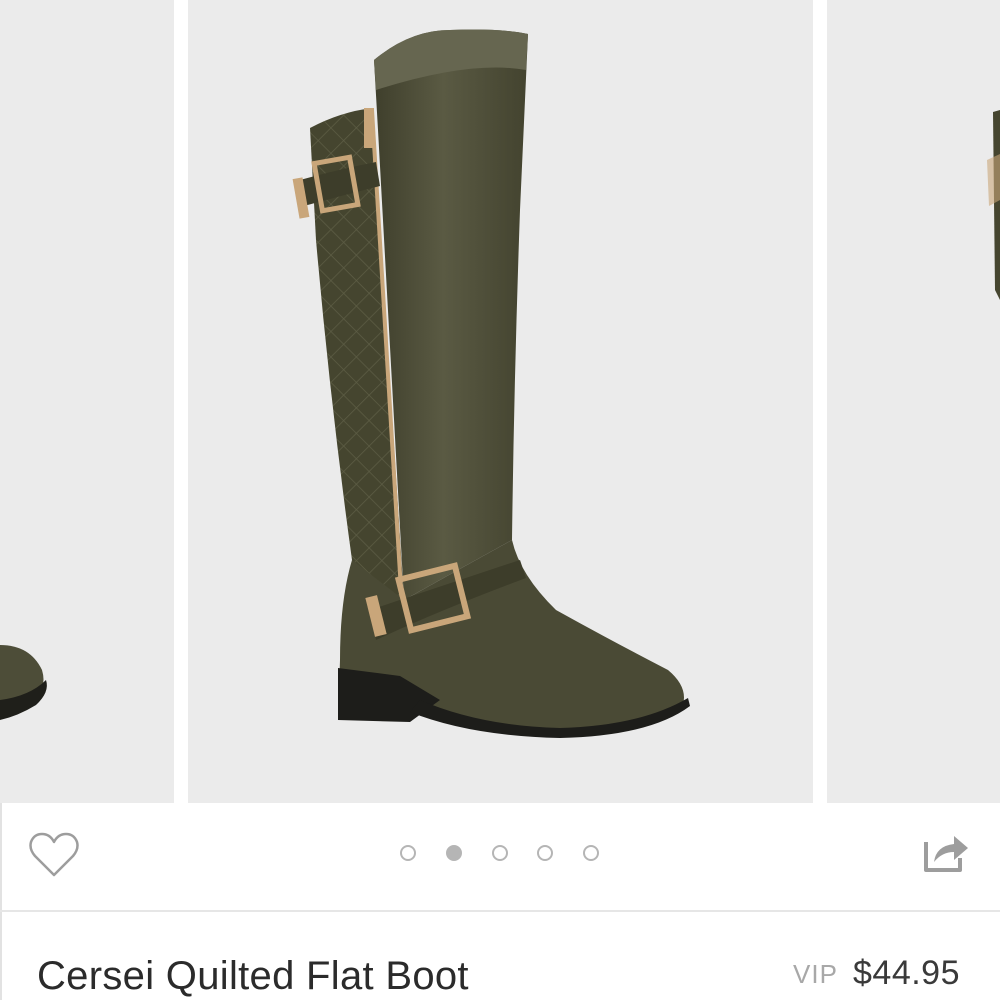  I want to click on heart-outline-icon, so click(54, 854).